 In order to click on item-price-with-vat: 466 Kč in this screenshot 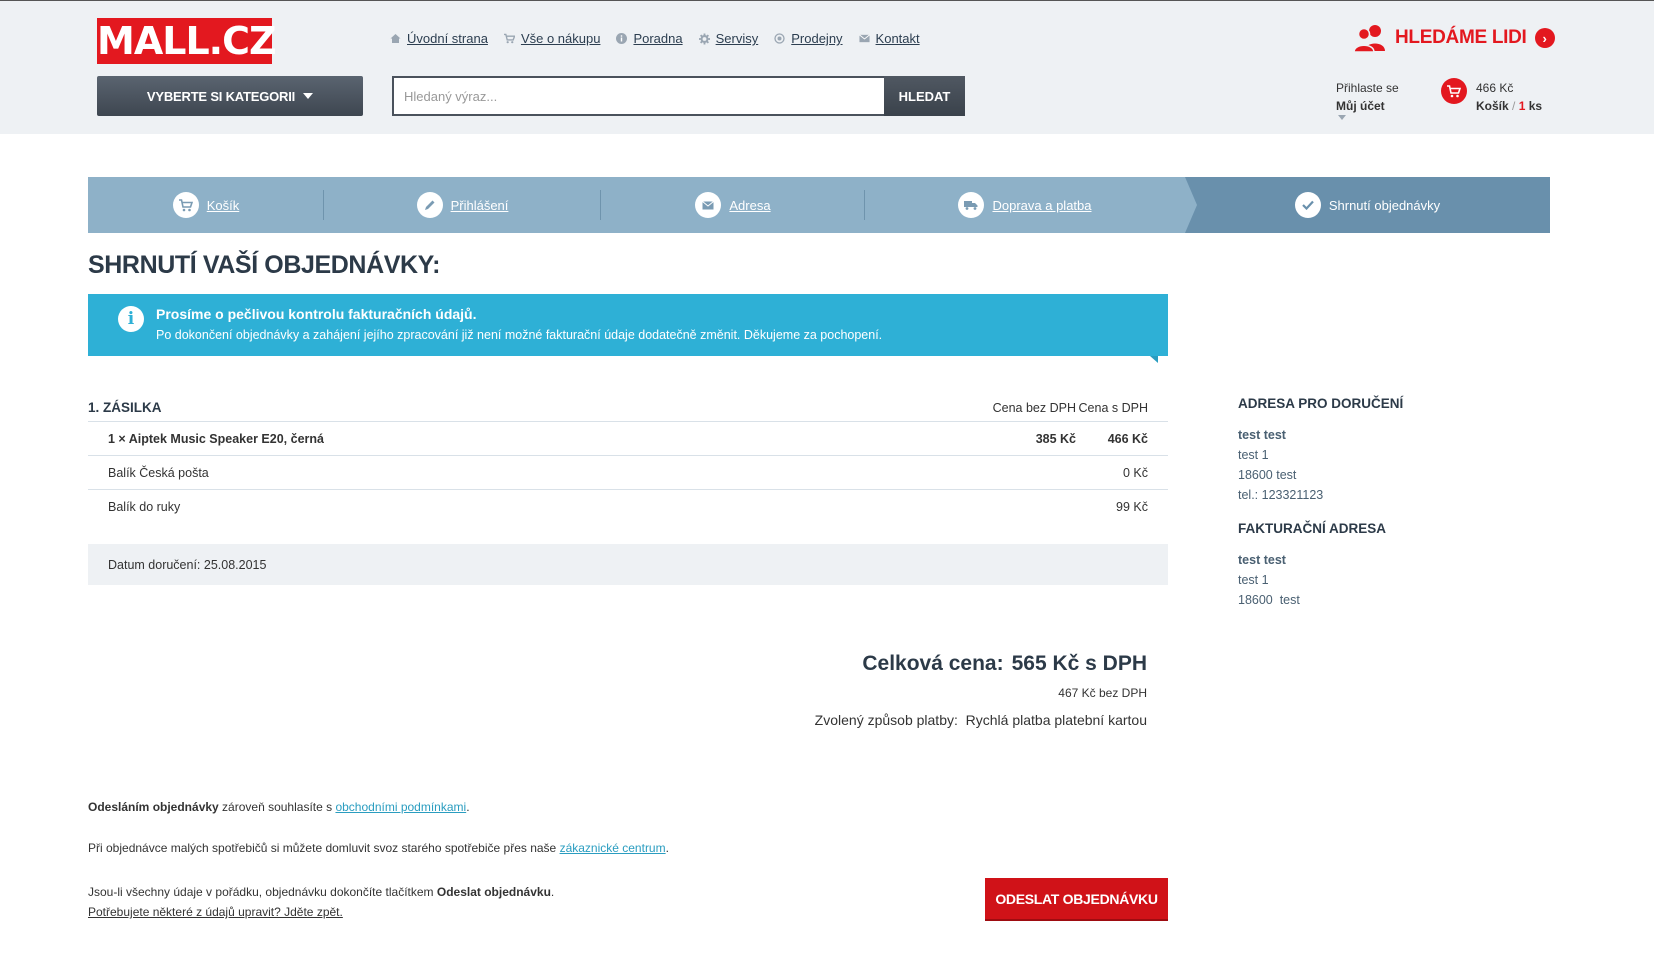, I will do `click(1127, 438)`.